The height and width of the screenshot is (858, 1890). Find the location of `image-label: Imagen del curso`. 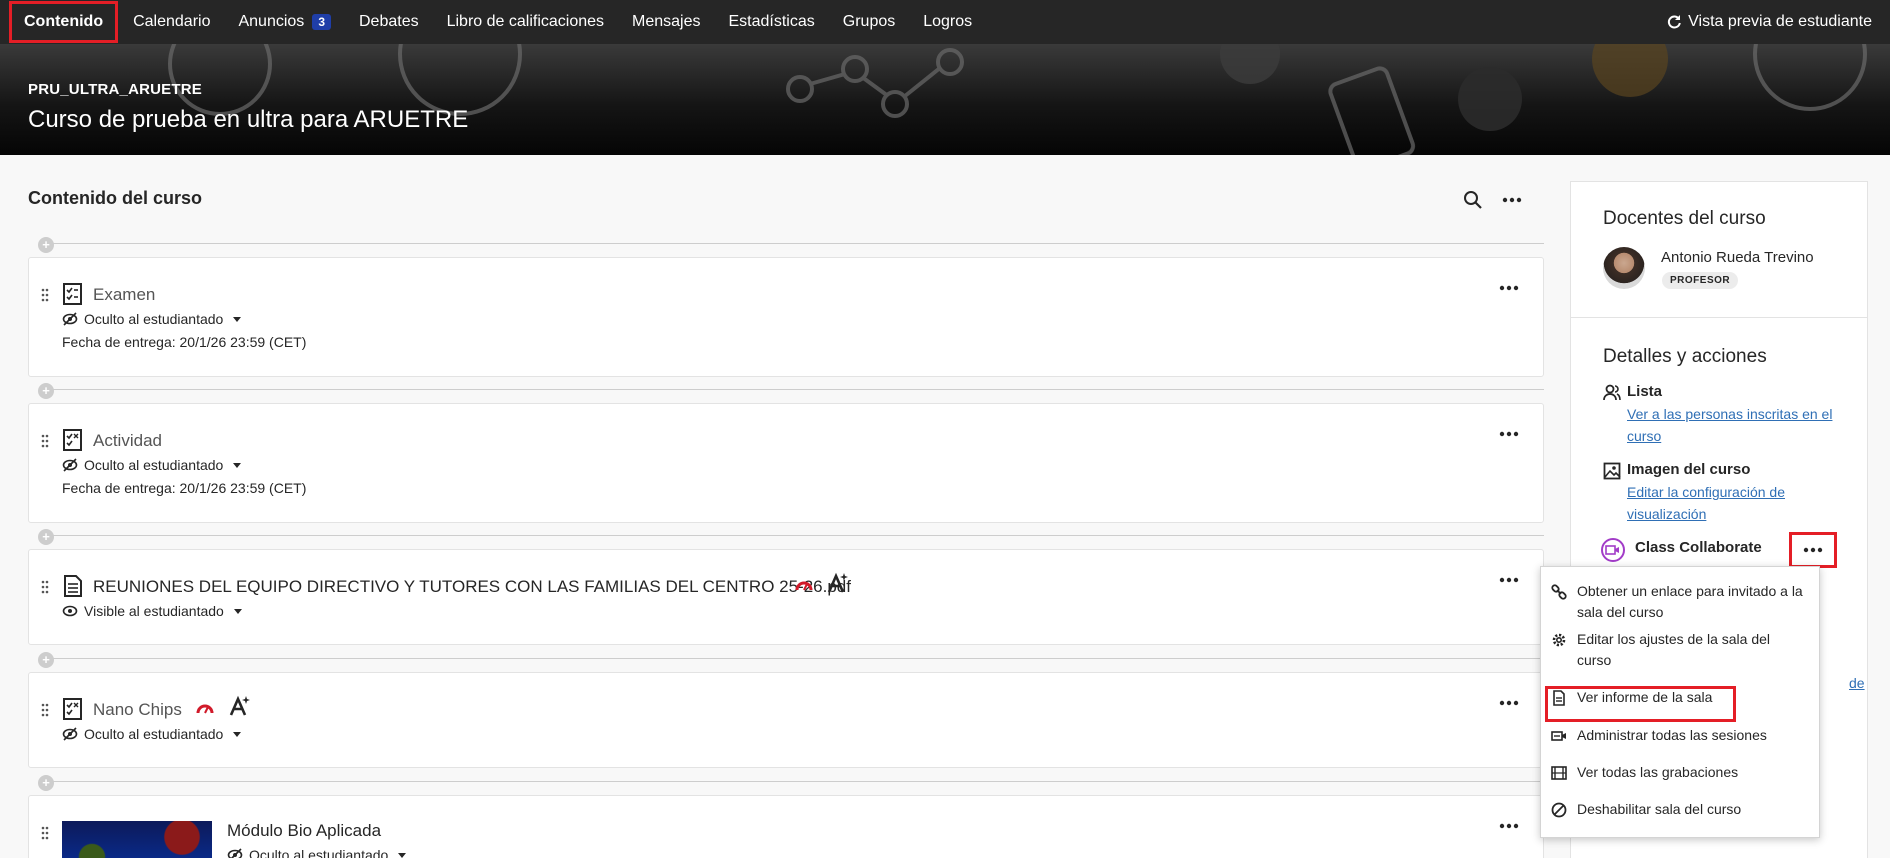

image-label: Imagen del curso is located at coordinates (1689, 469).